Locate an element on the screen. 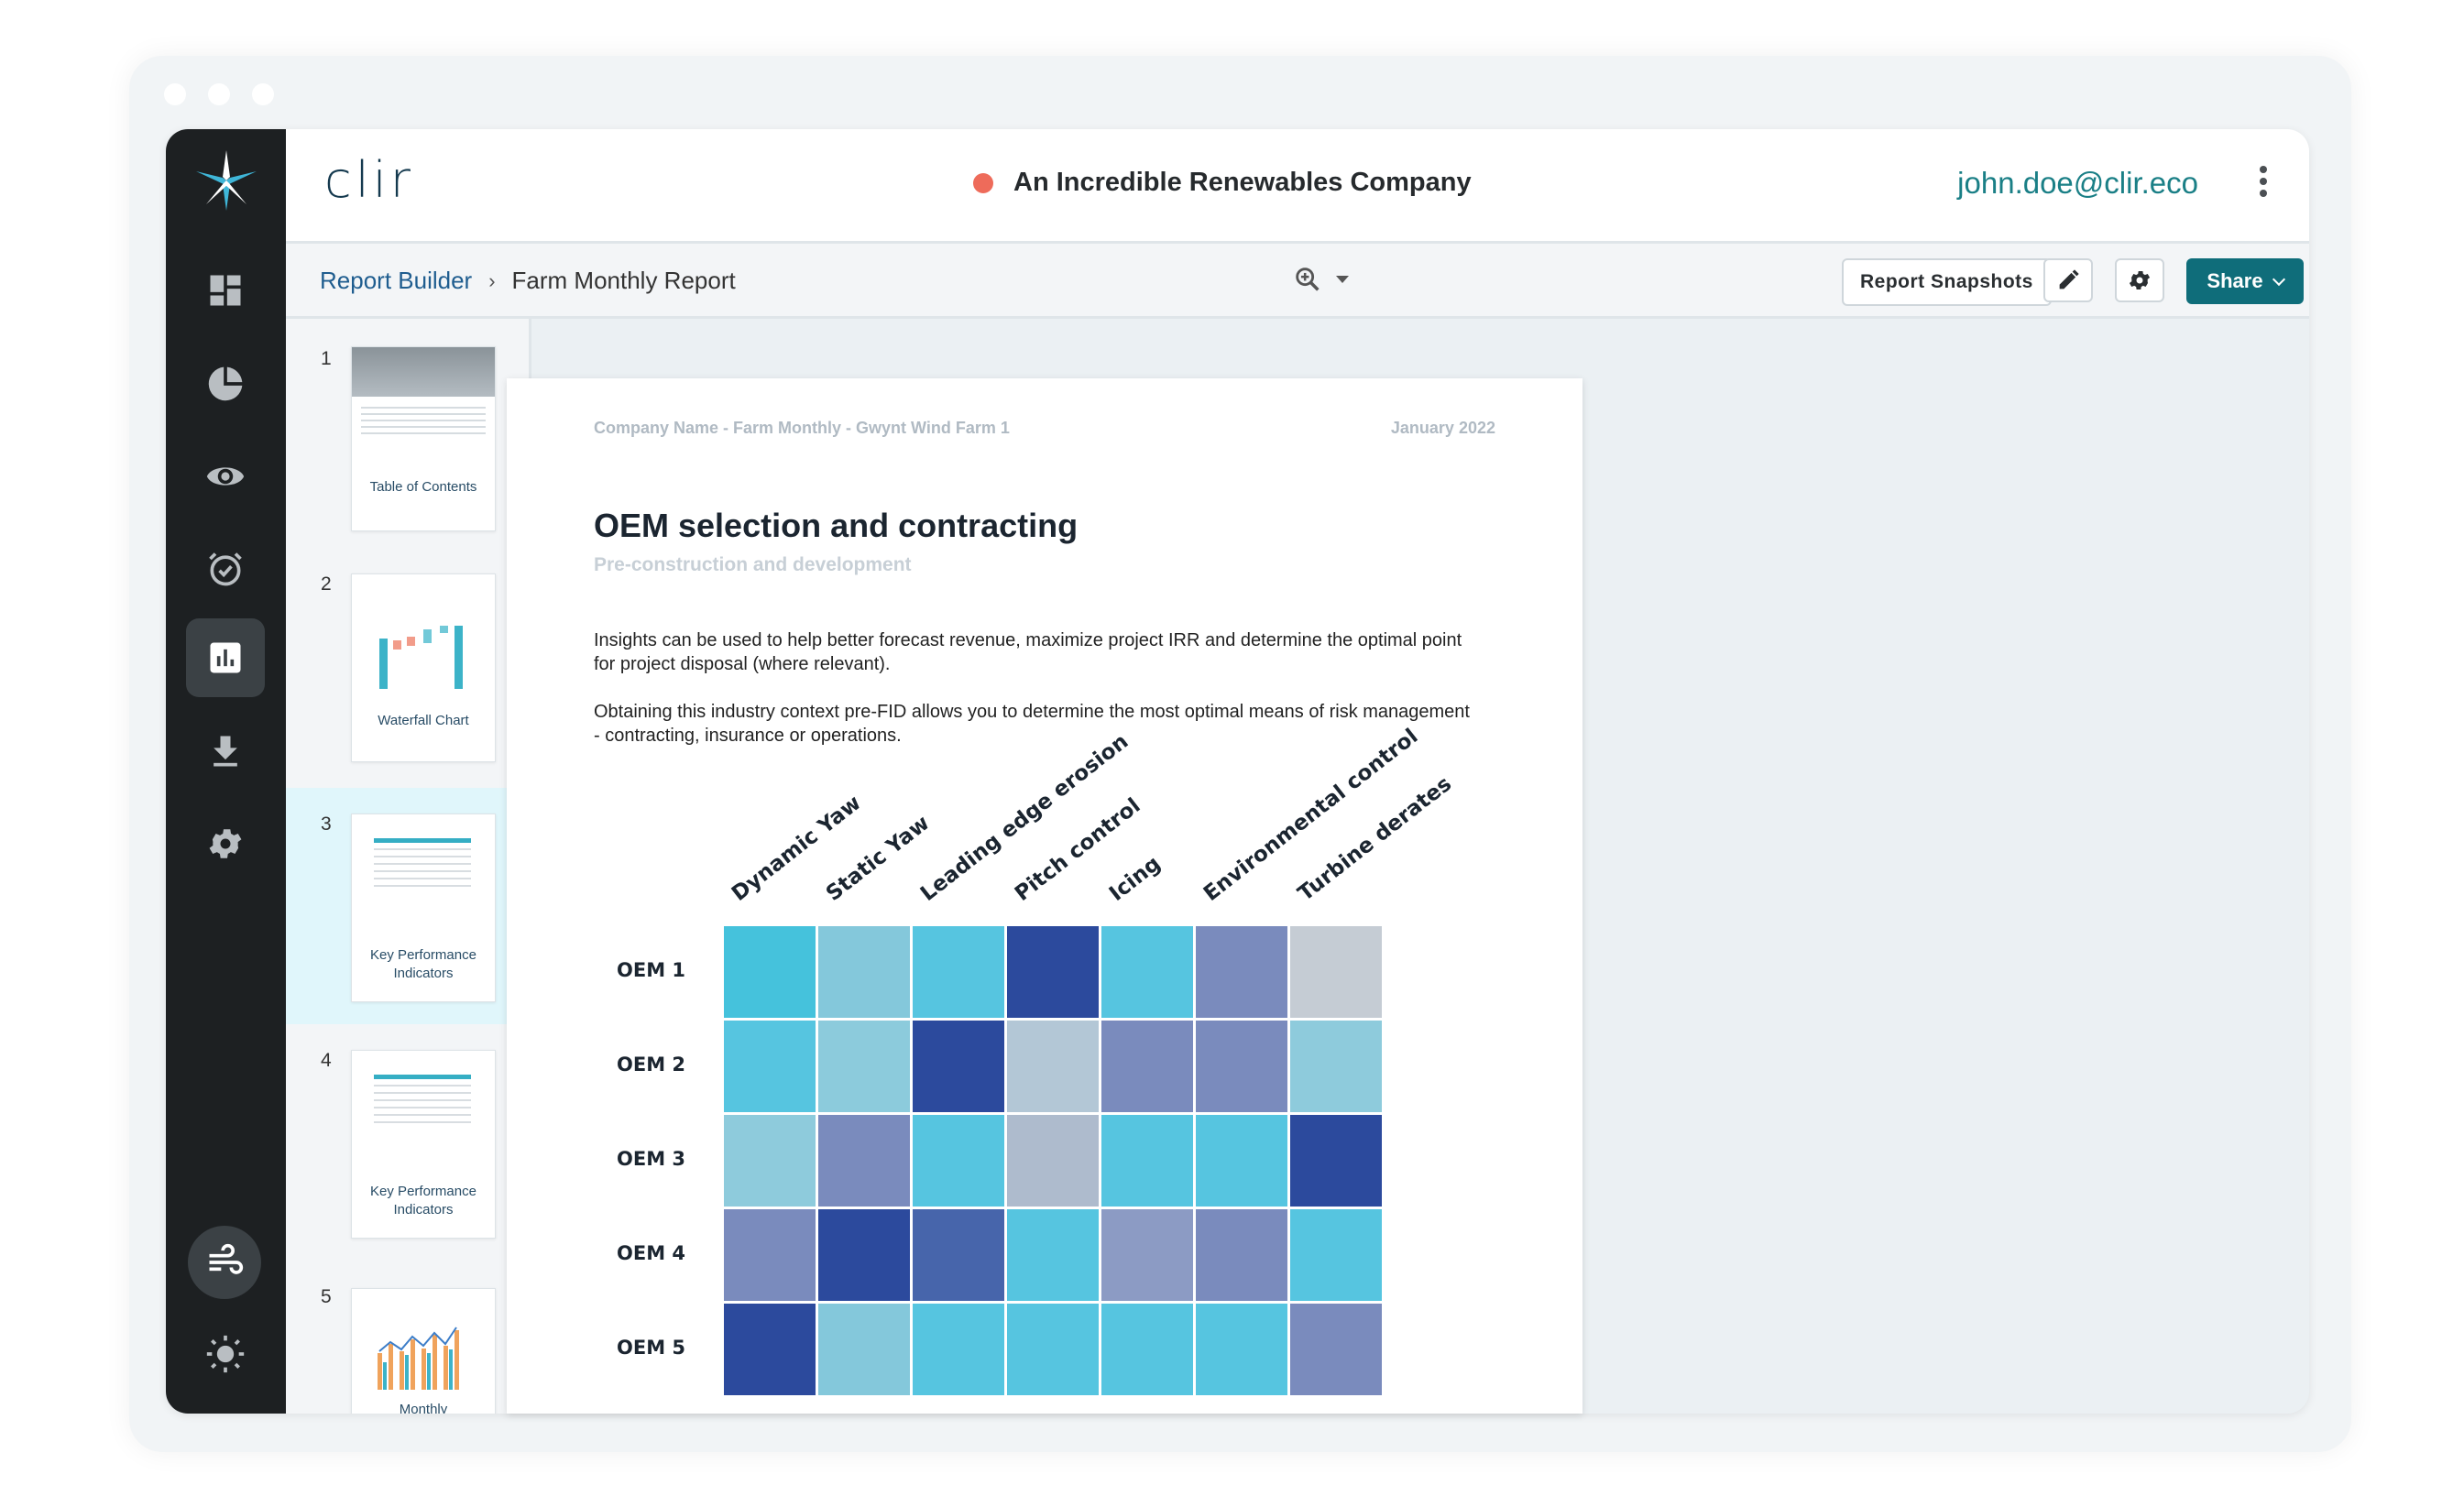 This screenshot has height=1496, width=2464. share-button: Share is located at coordinates (2245, 281).